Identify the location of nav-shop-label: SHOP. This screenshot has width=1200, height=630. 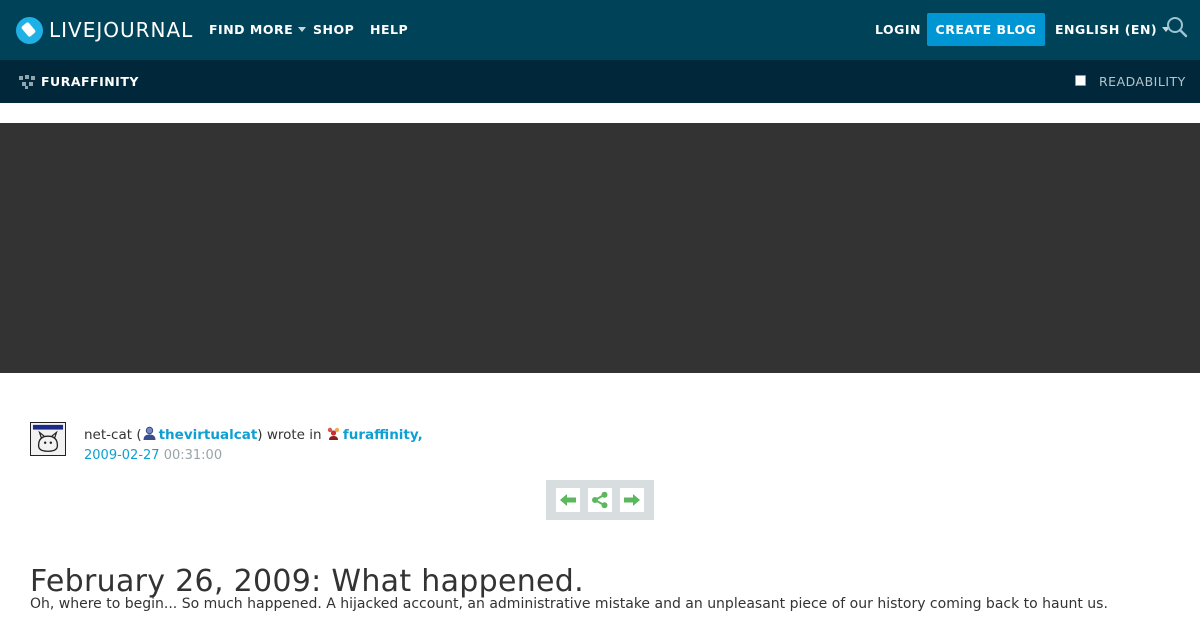
(334, 29).